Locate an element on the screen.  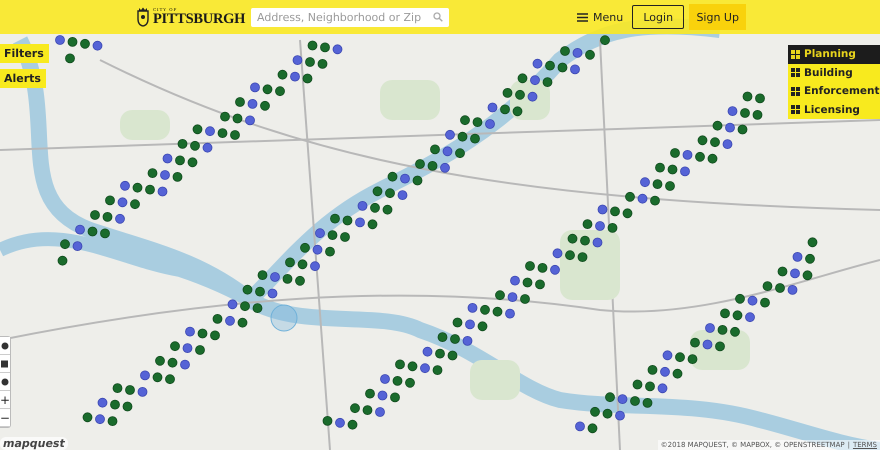
menu-button: Menu is located at coordinates (600, 17).